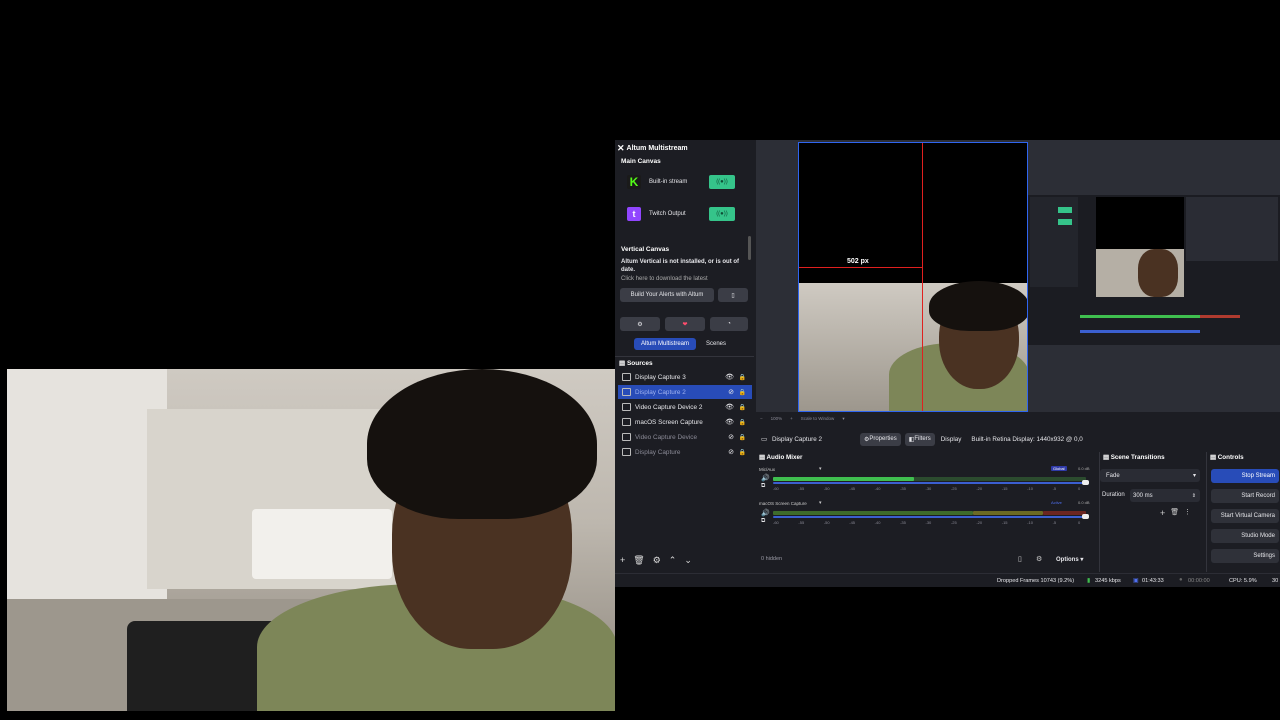 The height and width of the screenshot is (720, 1280). I want to click on start-record-button: Start Record, so click(1245, 496).